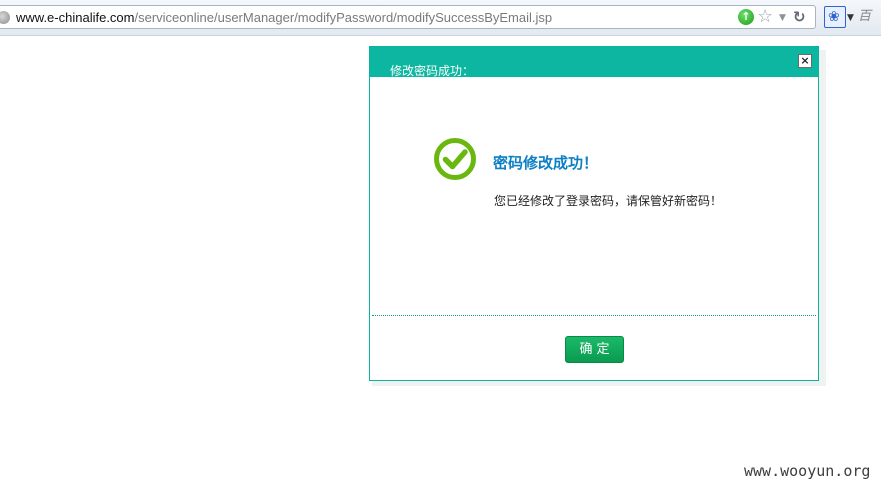 The height and width of the screenshot is (482, 881). Describe the element at coordinates (805, 61) in the screenshot. I see `close-button: ×` at that location.